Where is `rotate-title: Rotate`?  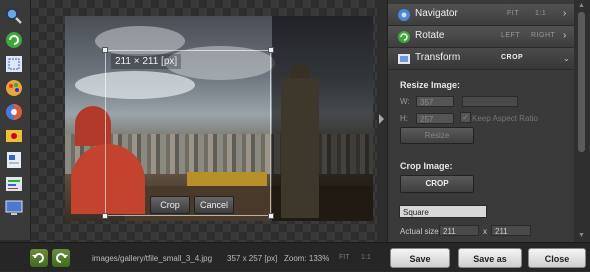
rotate-title: Rotate is located at coordinates (430, 35).